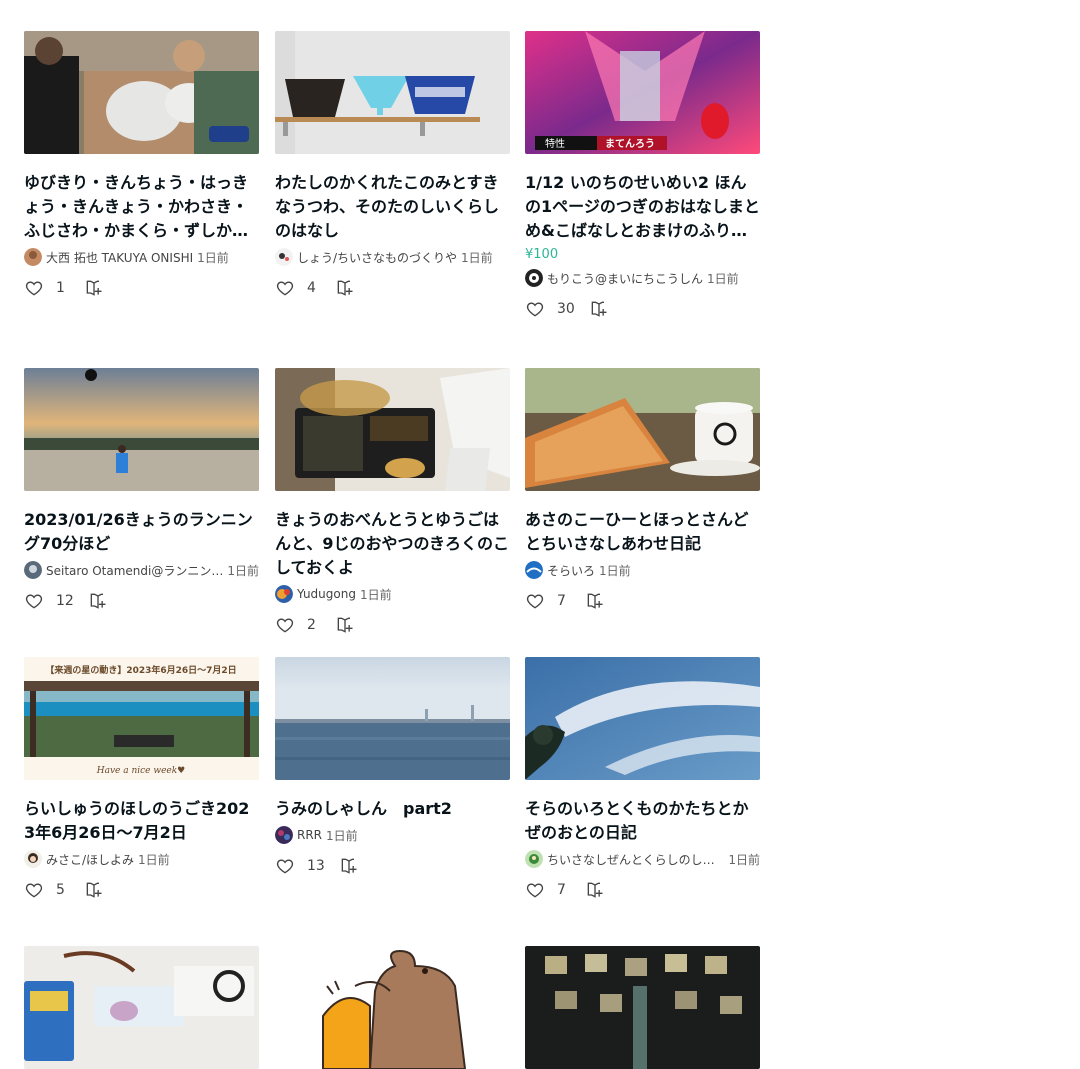 The image size is (1080, 1069). Describe the element at coordinates (119, 257) in the screenshot. I see `author-name: 大西 拓也 TAKUYA ONISHI` at that location.